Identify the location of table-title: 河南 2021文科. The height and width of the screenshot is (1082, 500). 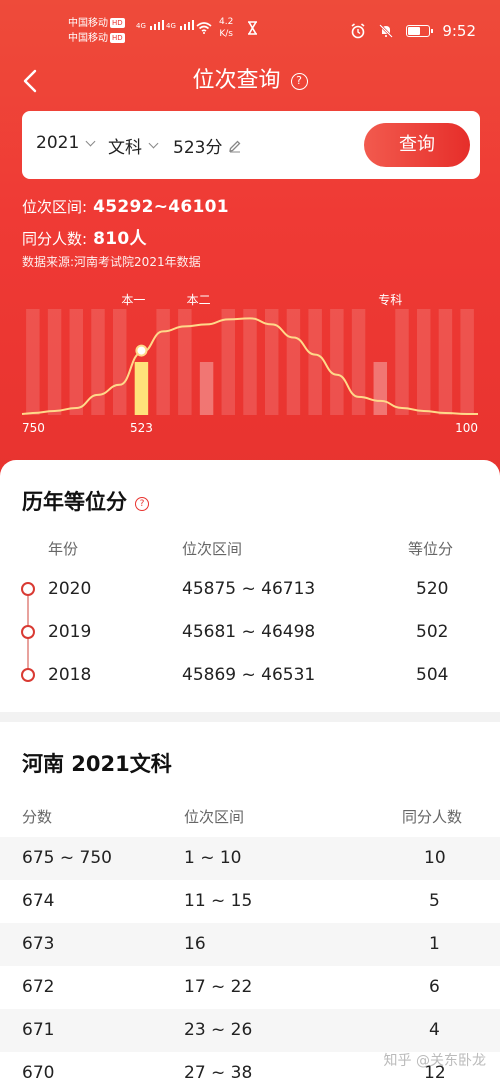
(97, 764).